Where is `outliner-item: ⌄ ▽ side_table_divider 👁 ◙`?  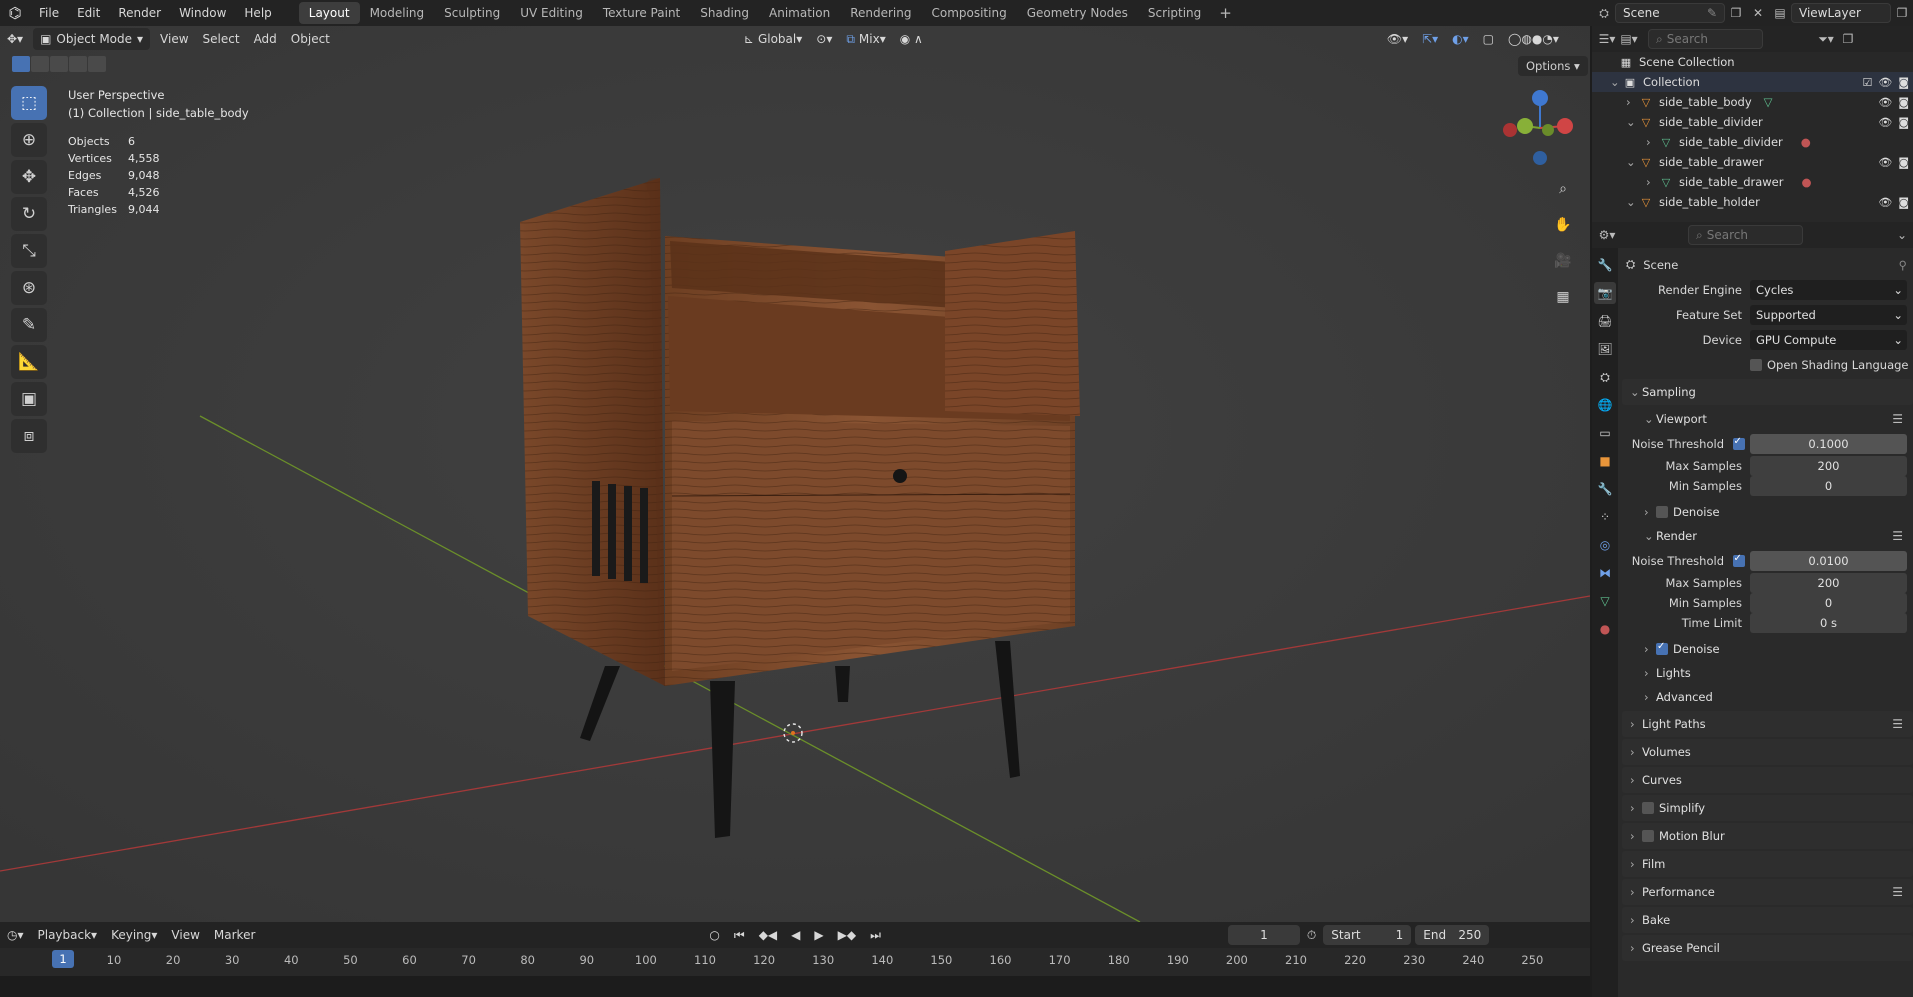
outliner-item: ⌄ ▽ side_table_divider 👁 ◙ is located at coordinates (1752, 122).